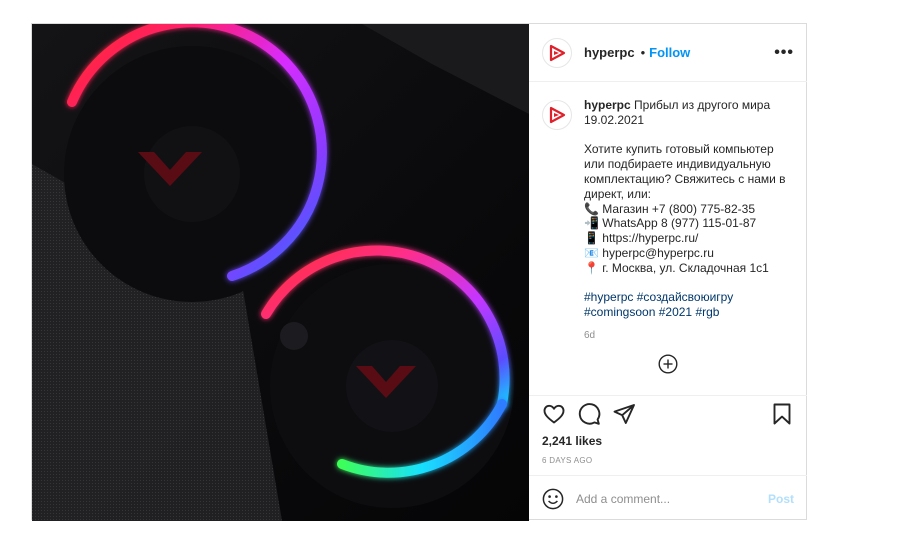  What do you see at coordinates (658, 252) in the screenshot?
I see `contact-text: hyperpc@hyperpc.ru` at bounding box center [658, 252].